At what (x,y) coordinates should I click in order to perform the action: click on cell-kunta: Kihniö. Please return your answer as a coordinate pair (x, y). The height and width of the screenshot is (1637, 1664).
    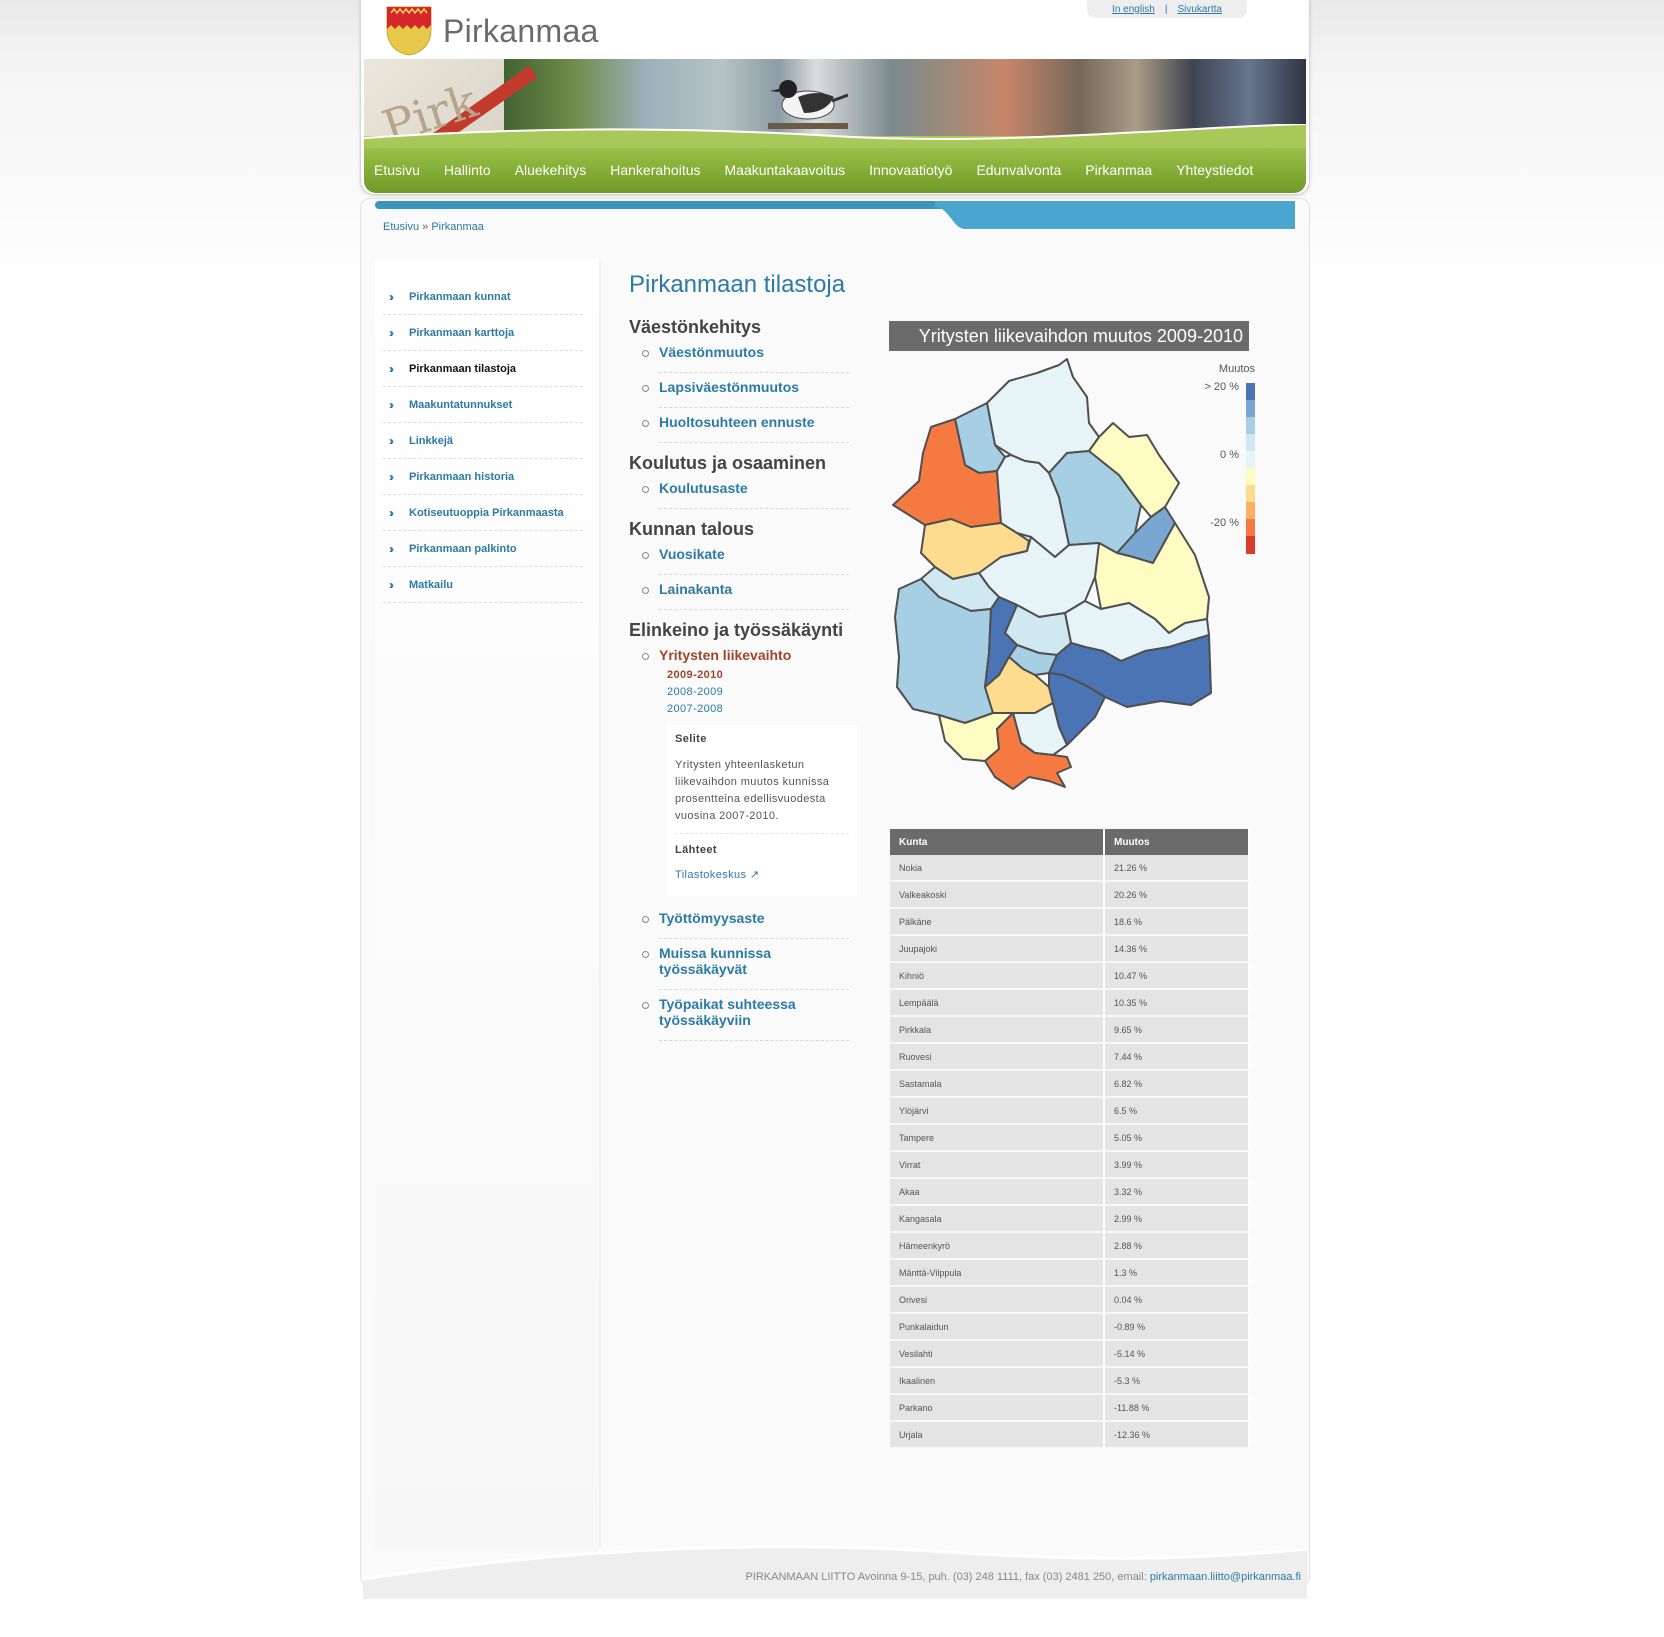
    Looking at the image, I should click on (997, 976).